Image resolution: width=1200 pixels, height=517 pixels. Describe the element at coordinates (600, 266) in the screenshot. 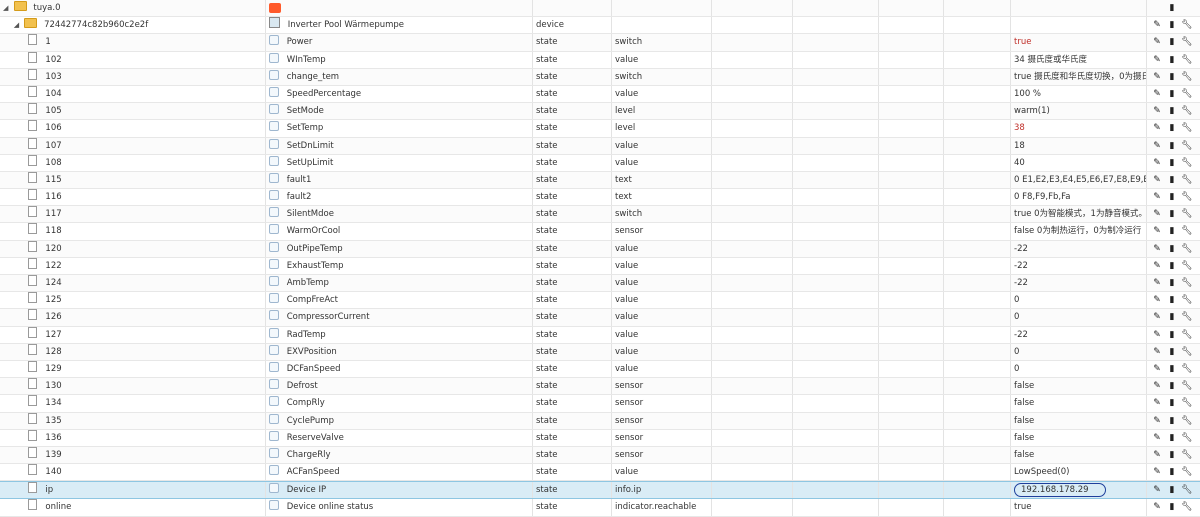

I see `table-row-122: 122 ExhaustTemp state value -22 ✎ ▮ 🔧︎` at that location.